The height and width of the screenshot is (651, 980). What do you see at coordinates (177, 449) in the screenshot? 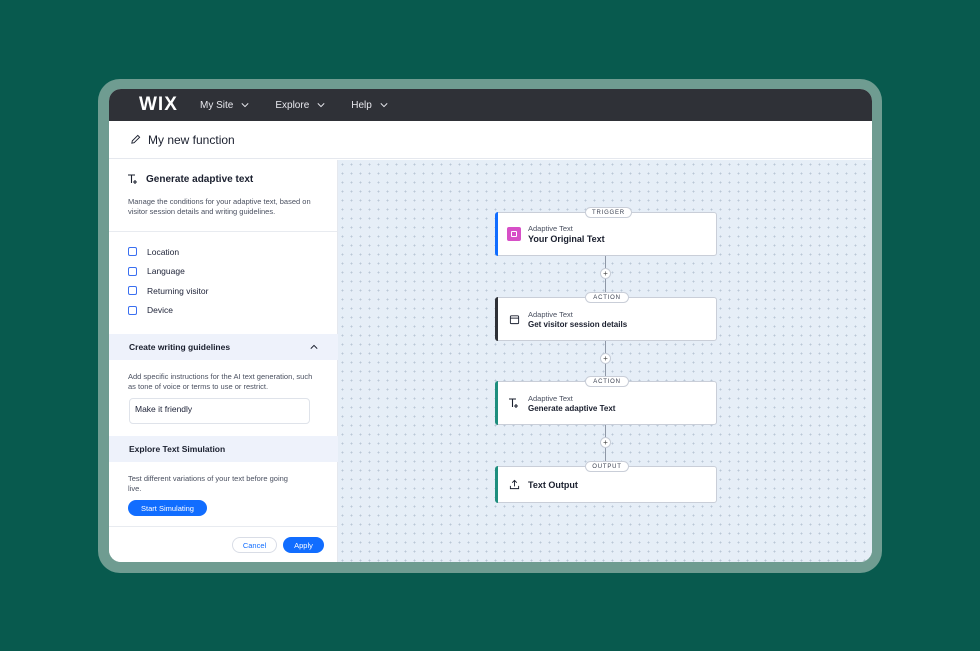
I see `simulation-title: Explore Text Simulation` at bounding box center [177, 449].